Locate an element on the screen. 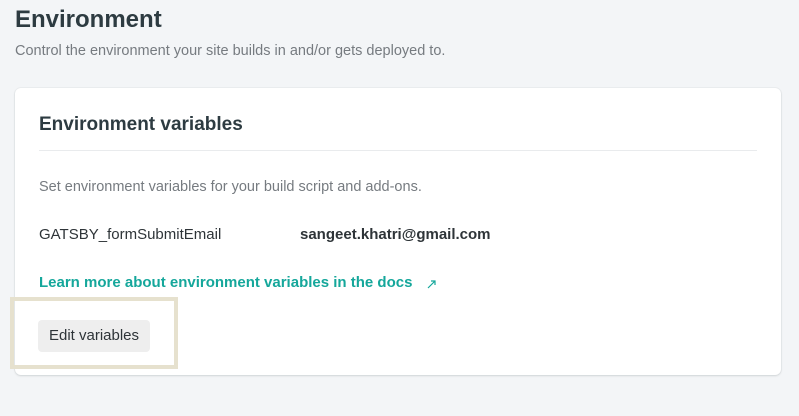 This screenshot has height=416, width=799. env-variable-key: GATSBY_formSubmitEmail is located at coordinates (130, 234).